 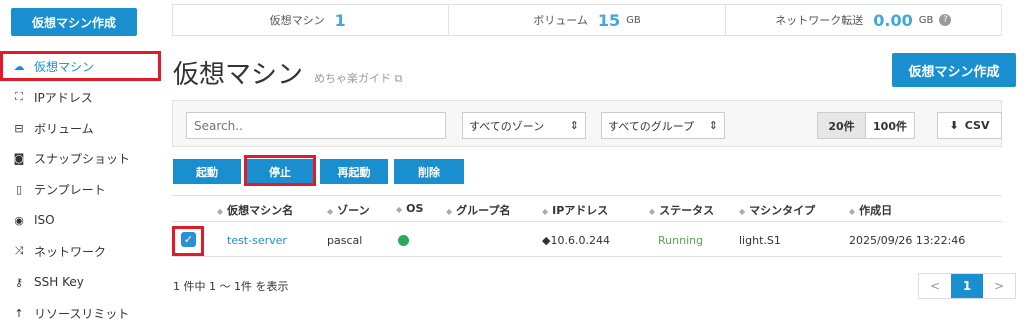 I want to click on cell-status: Running, so click(x=681, y=240).